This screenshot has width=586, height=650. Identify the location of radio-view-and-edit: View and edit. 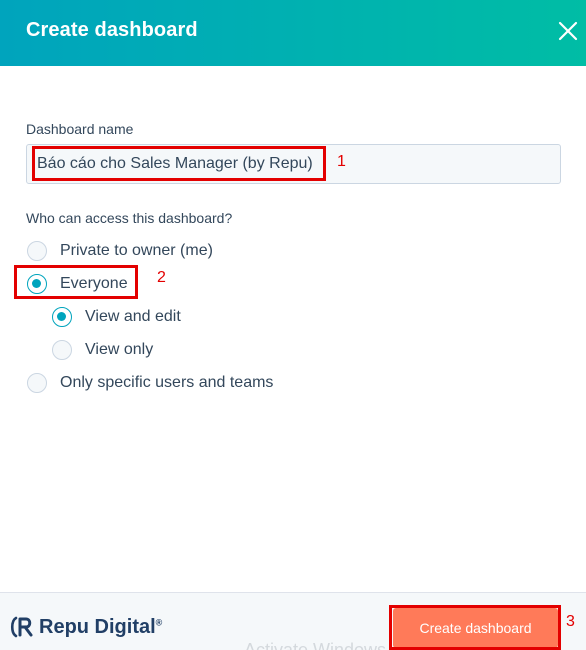
(116, 317).